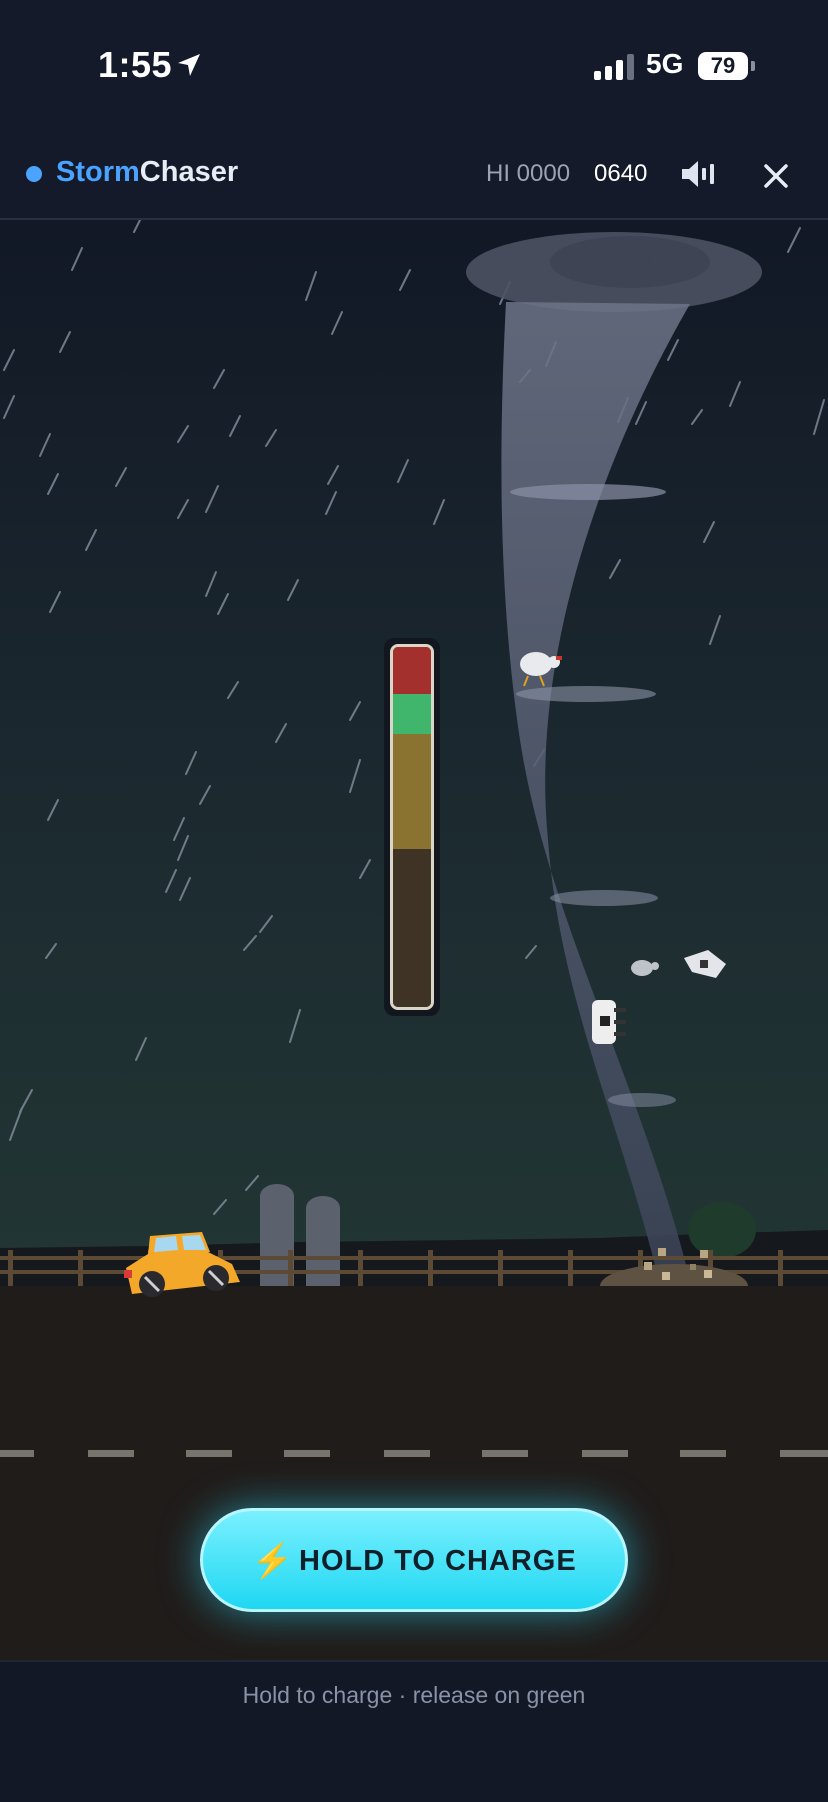 Image resolution: width=828 pixels, height=1802 pixels. What do you see at coordinates (722, 1230) in the screenshot?
I see `tree` at bounding box center [722, 1230].